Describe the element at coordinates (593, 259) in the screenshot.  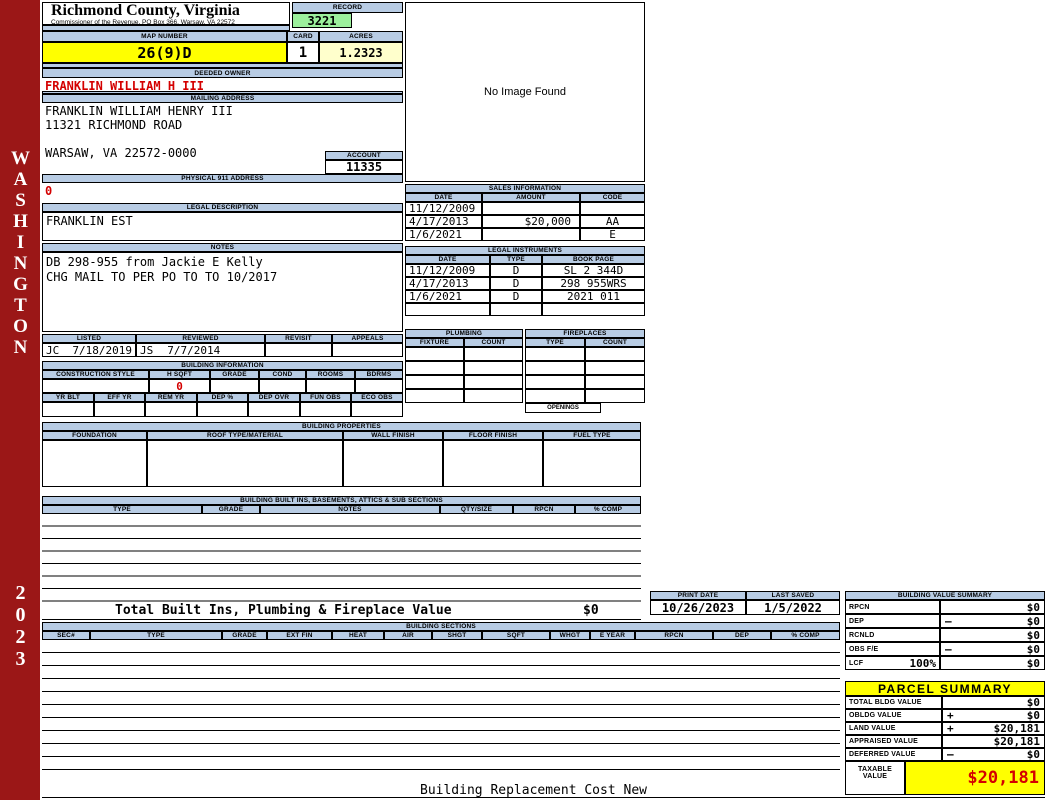
I see `instr-book-label: BOOK PAGE` at that location.